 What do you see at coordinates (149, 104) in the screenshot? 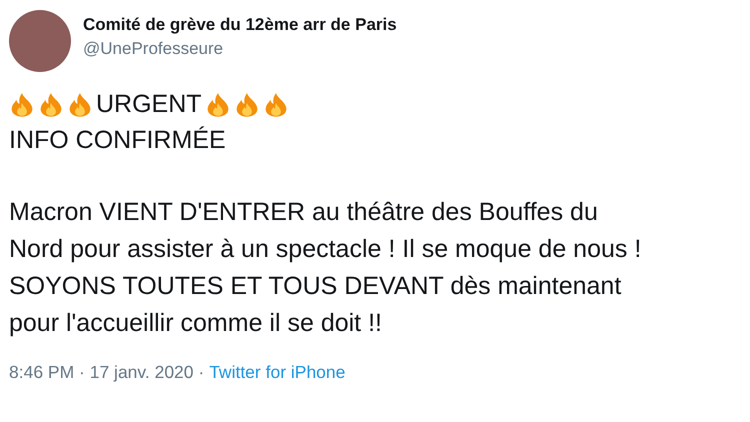
I see `headline-text: URGENT` at bounding box center [149, 104].